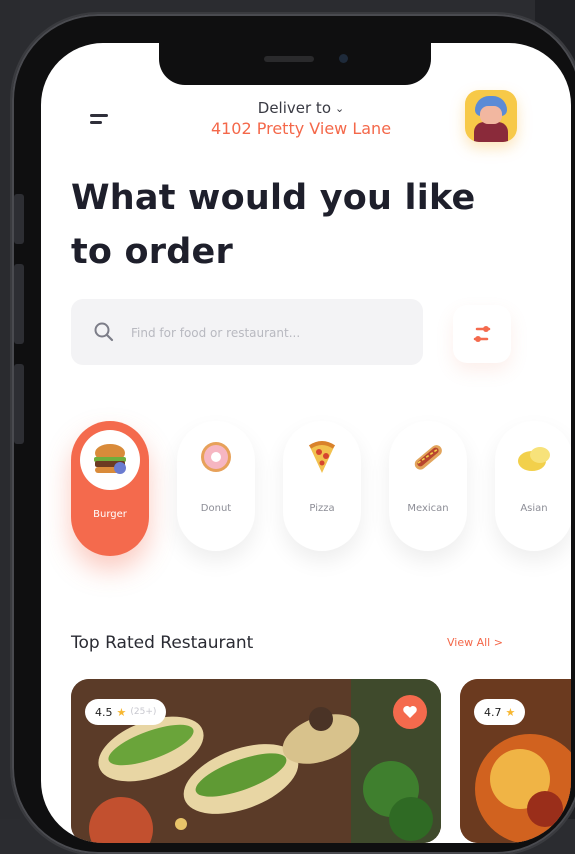  I want to click on category-label: Donut, so click(216, 508).